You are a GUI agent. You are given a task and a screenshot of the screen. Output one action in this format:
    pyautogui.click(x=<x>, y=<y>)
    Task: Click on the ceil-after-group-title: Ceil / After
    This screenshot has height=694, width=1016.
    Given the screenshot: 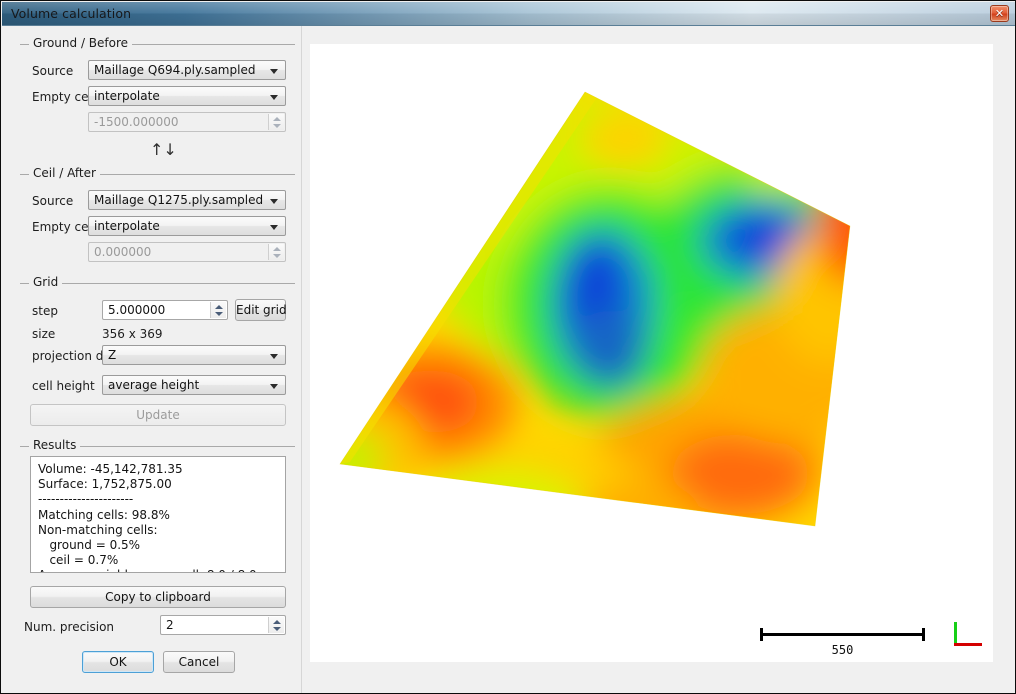 What is the action you would take?
    pyautogui.click(x=64, y=173)
    